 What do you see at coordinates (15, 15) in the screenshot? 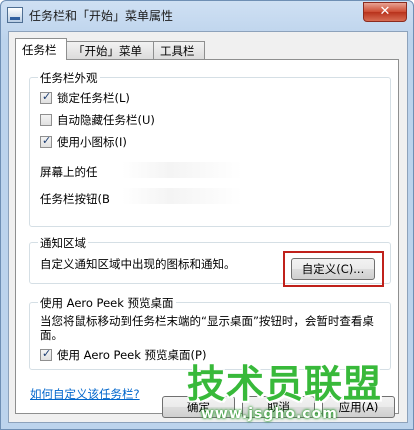
I see `taskbar-app-icon` at bounding box center [15, 15].